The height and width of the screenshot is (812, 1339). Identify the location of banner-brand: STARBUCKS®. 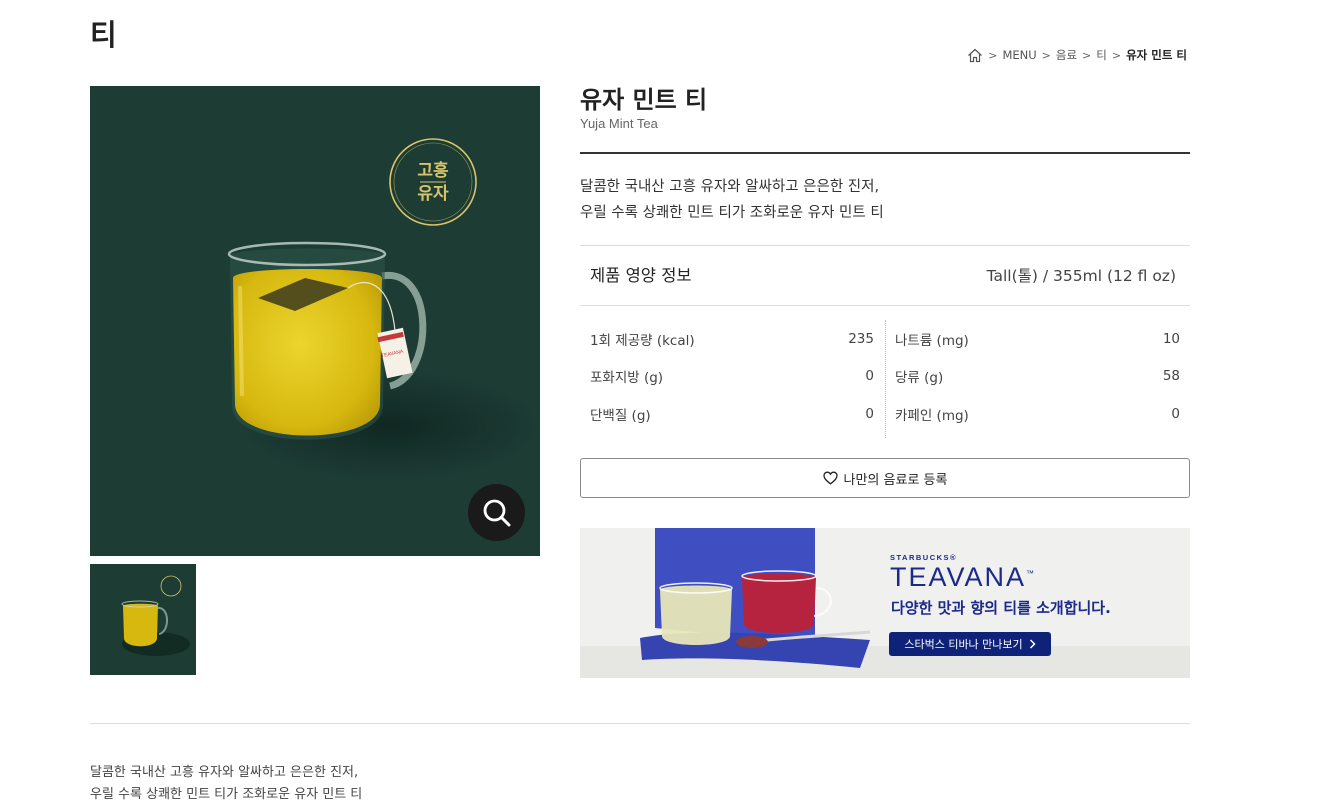
(924, 557).